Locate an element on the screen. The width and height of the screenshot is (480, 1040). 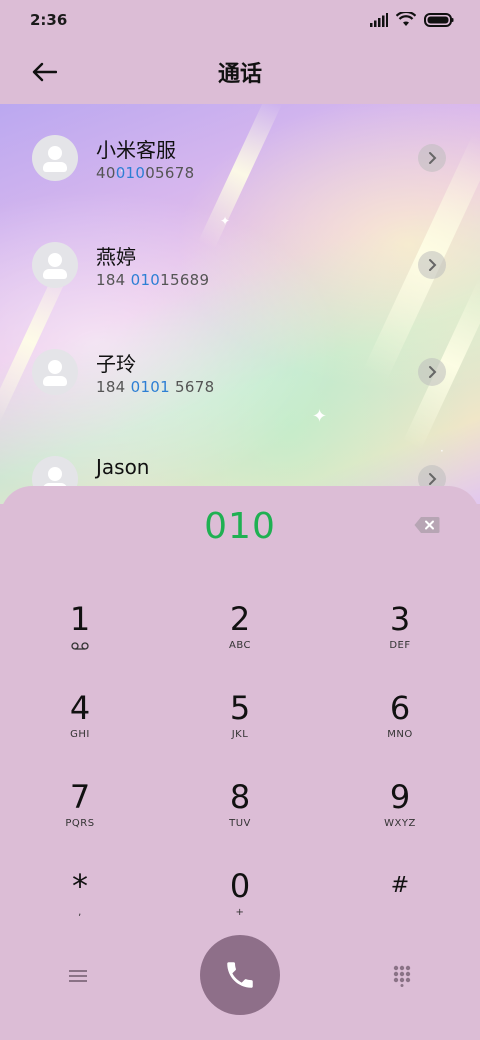
signal-icon is located at coordinates (379, 19).